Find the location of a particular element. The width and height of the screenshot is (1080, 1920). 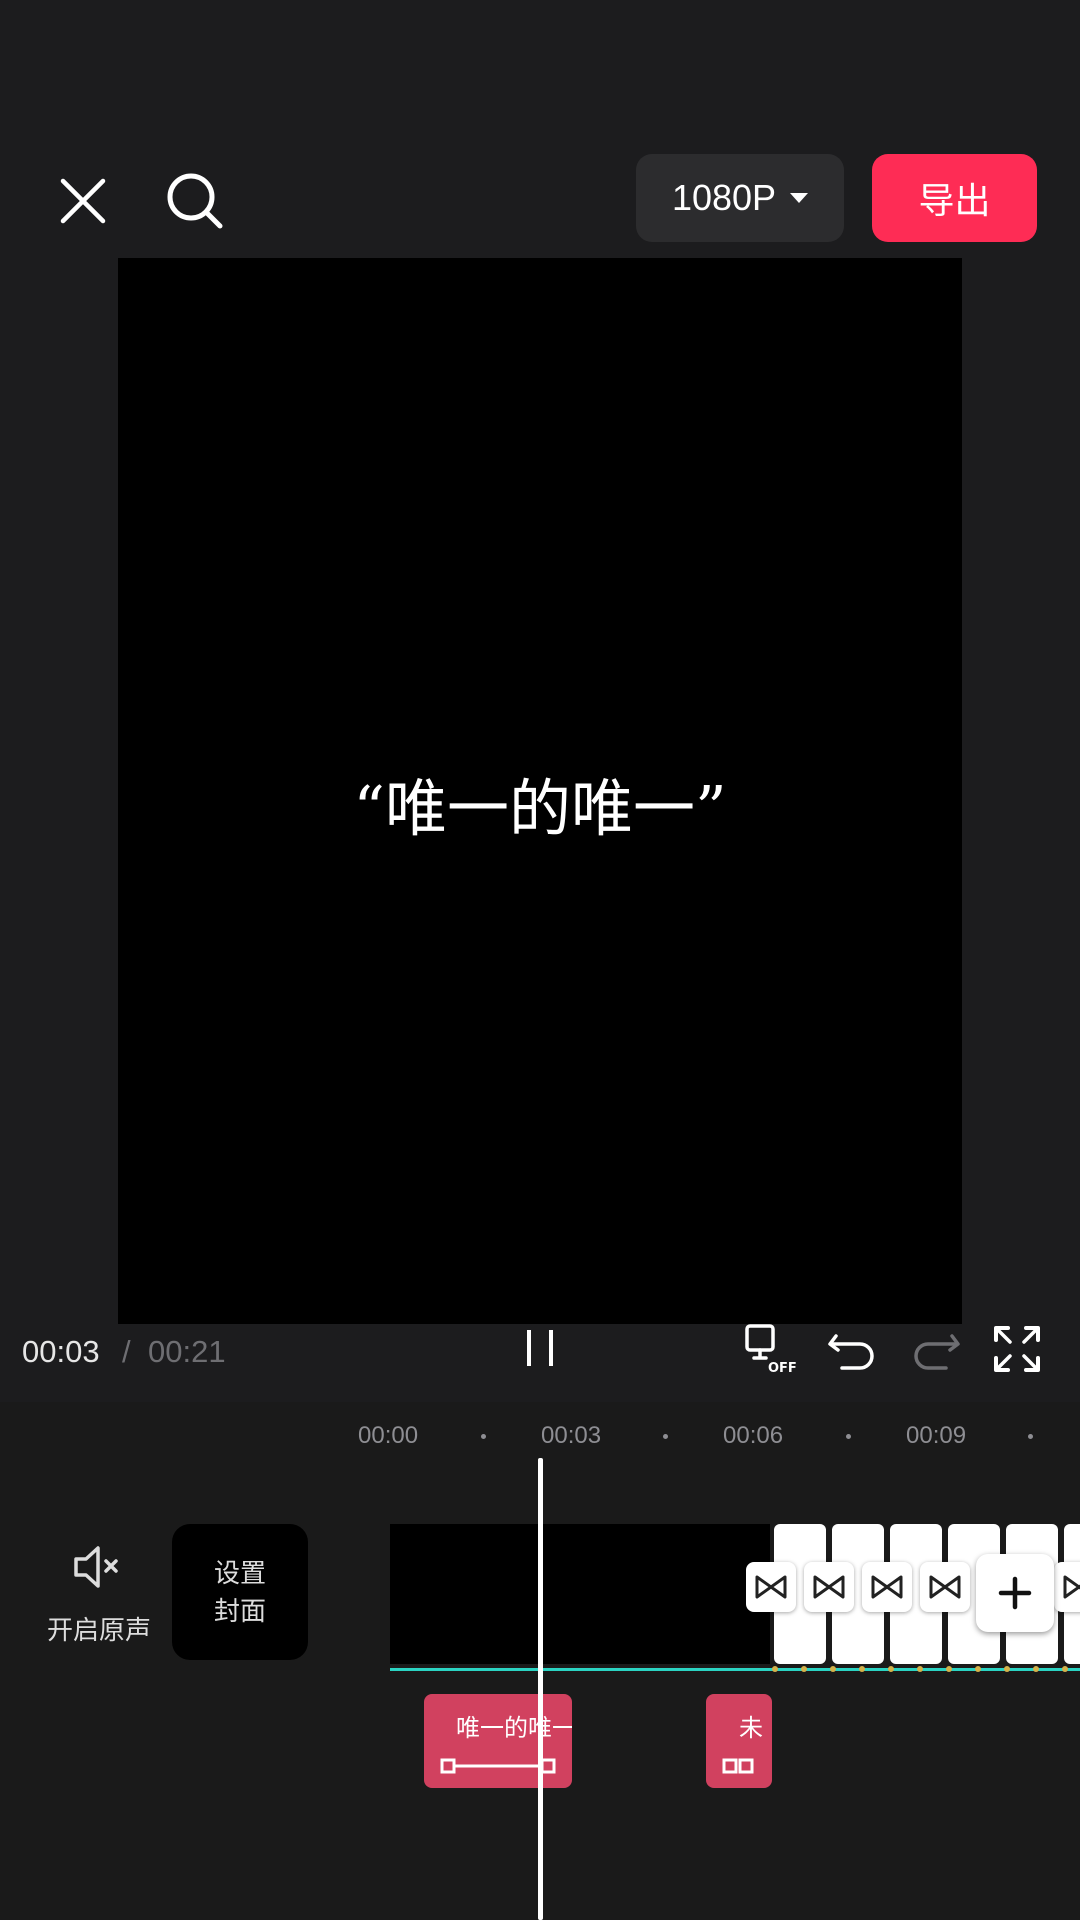

close-button is located at coordinates (83, 201).